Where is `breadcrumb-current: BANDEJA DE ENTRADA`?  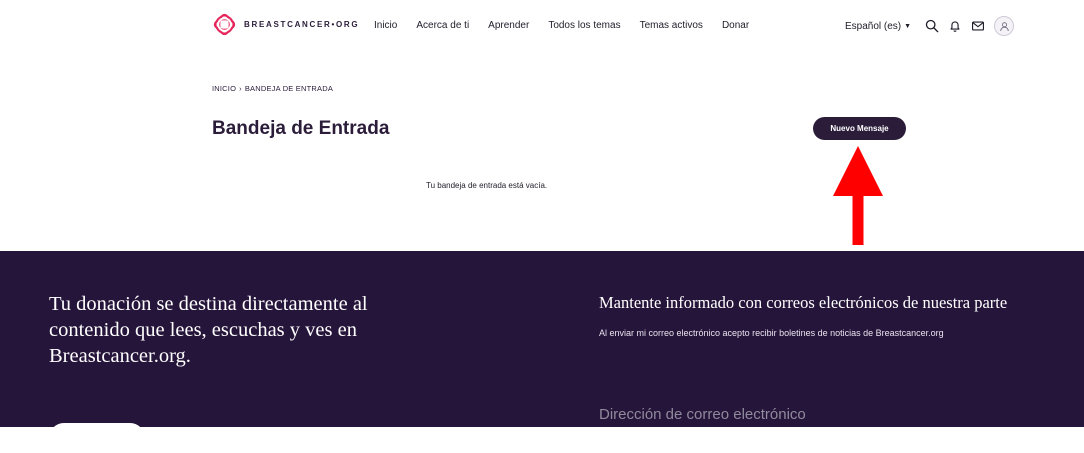 breadcrumb-current: BANDEJA DE ENTRADA is located at coordinates (289, 88).